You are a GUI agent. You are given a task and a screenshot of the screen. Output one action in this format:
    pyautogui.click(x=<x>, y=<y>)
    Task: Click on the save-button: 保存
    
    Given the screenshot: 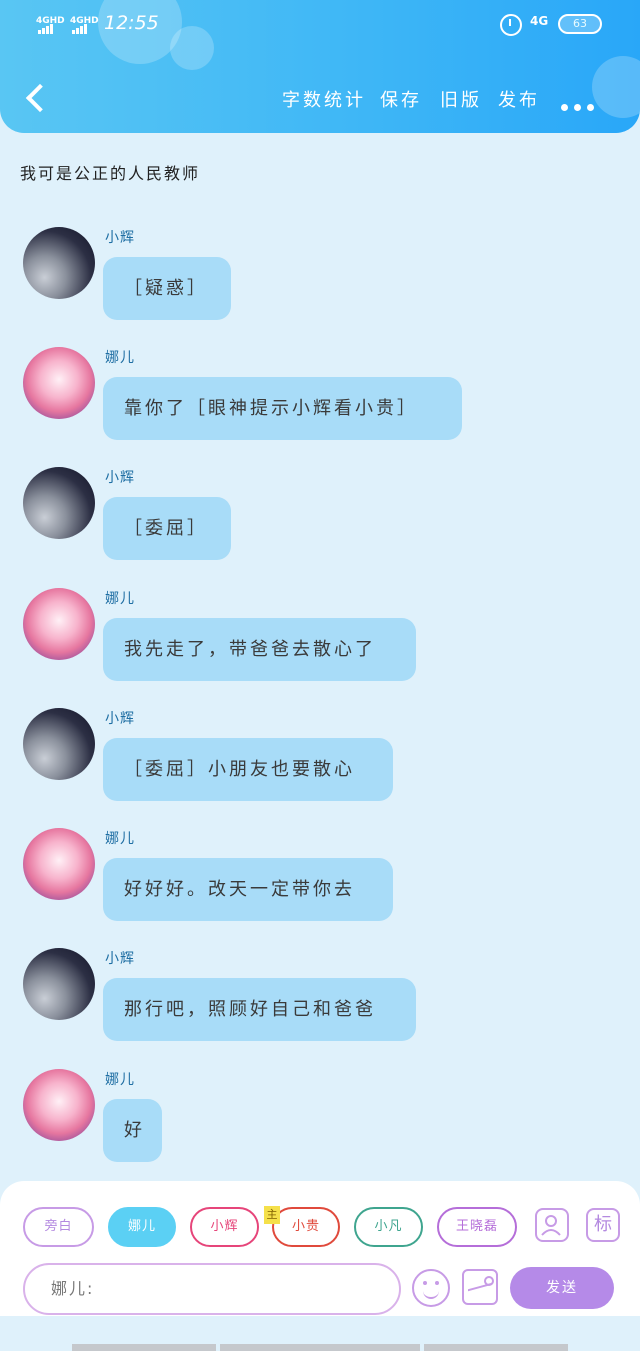 What is the action you would take?
    pyautogui.click(x=401, y=99)
    